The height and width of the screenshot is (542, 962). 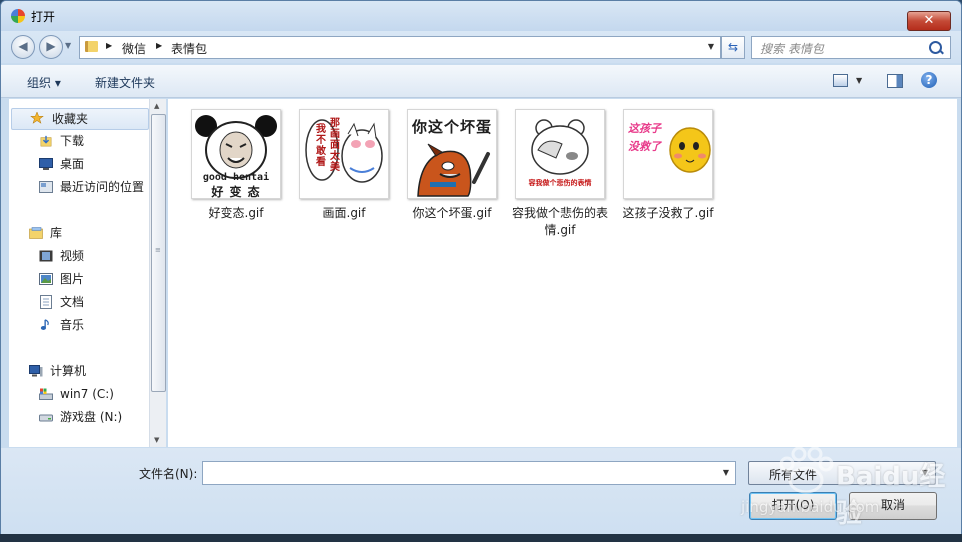 I want to click on scrollbar-thumb: ≡, so click(x=158, y=253).